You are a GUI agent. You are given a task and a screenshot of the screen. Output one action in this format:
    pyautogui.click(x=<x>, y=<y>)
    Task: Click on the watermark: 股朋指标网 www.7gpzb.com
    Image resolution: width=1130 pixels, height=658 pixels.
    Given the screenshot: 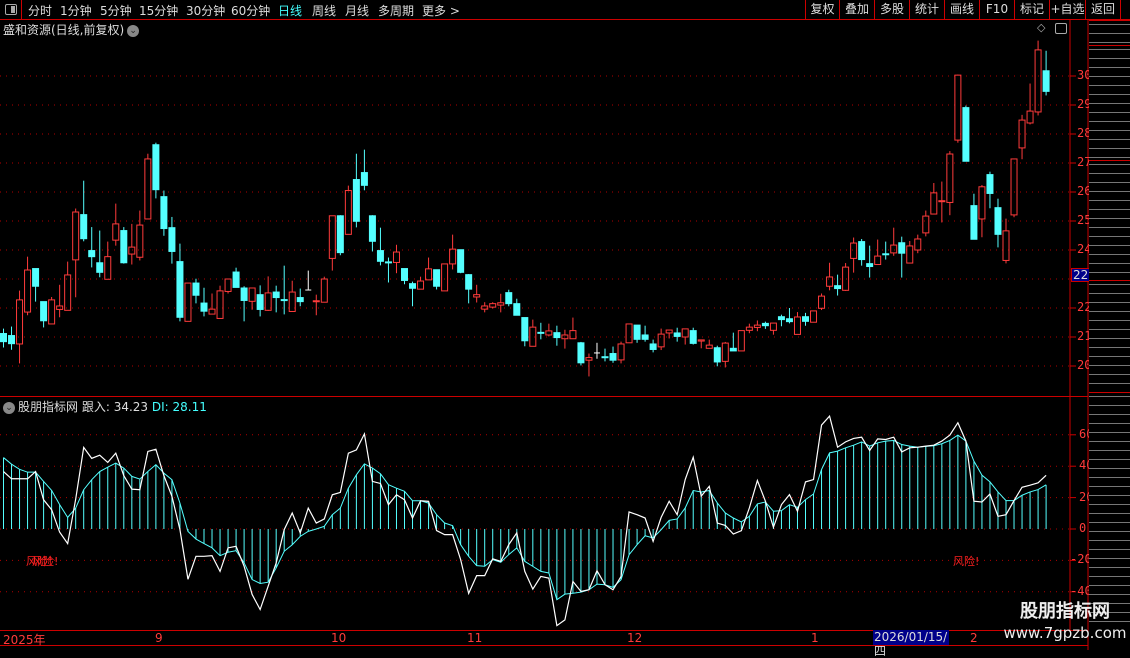 What is the action you would take?
    pyautogui.click(x=1065, y=625)
    